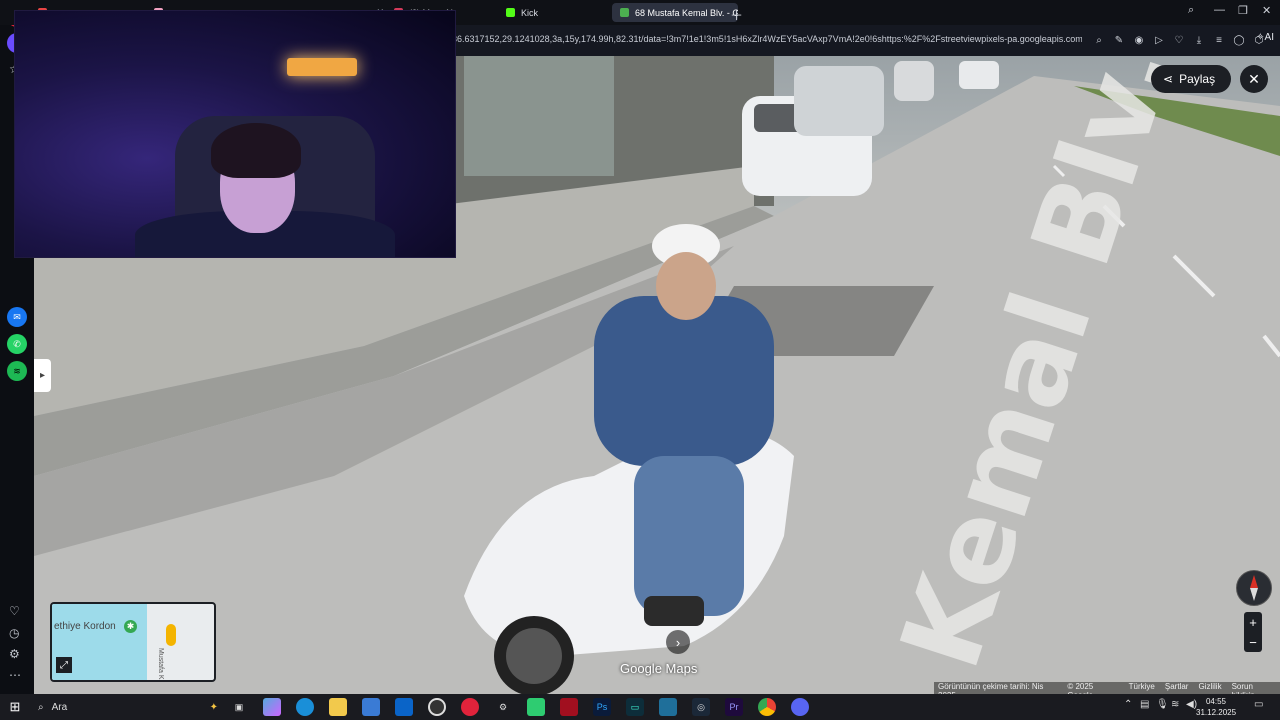  I want to click on next-arrow-button: ›, so click(678, 642).